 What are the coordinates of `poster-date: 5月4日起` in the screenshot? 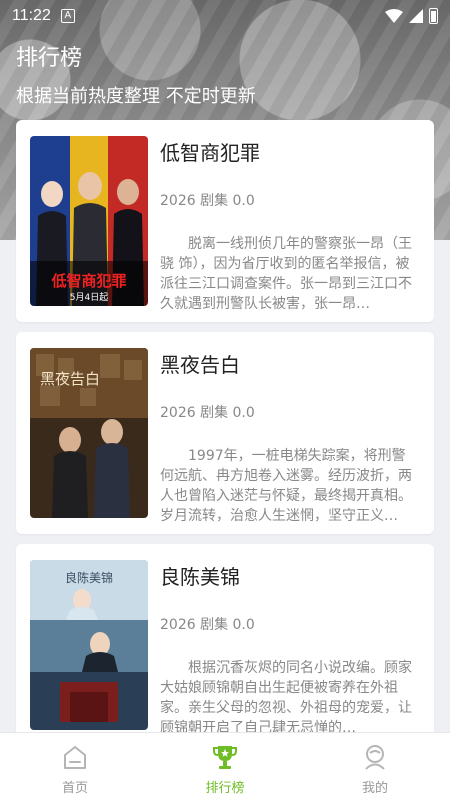 It's located at (89, 297).